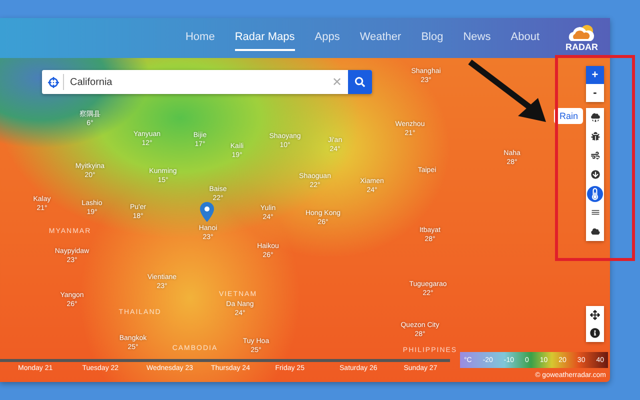  I want to click on info-icon, so click(595, 333).